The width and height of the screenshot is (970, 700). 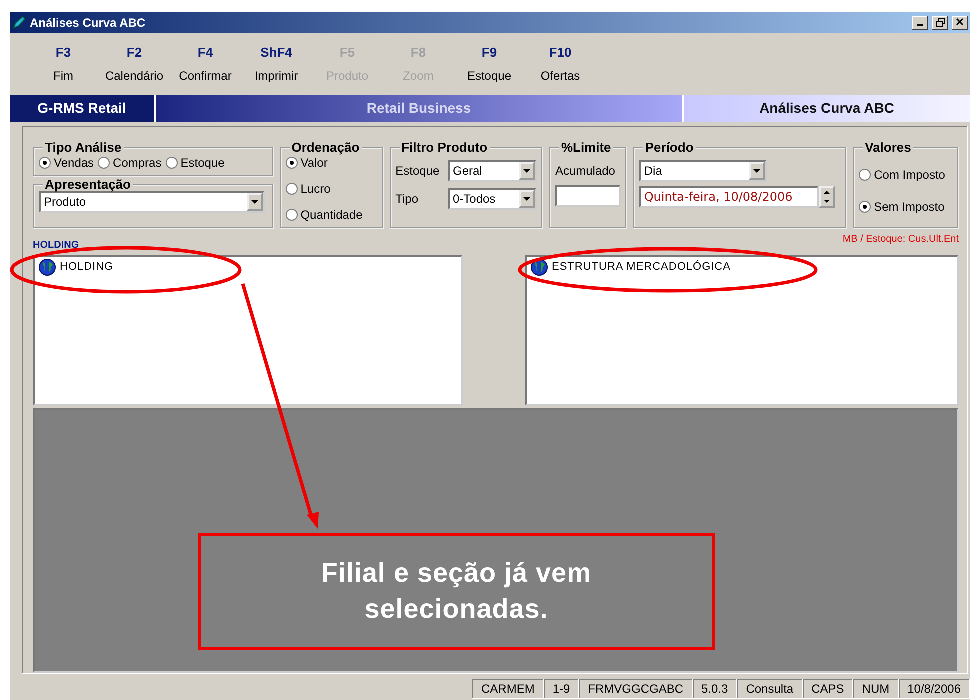 What do you see at coordinates (56, 246) in the screenshot?
I see `section-label: HOLDING` at bounding box center [56, 246].